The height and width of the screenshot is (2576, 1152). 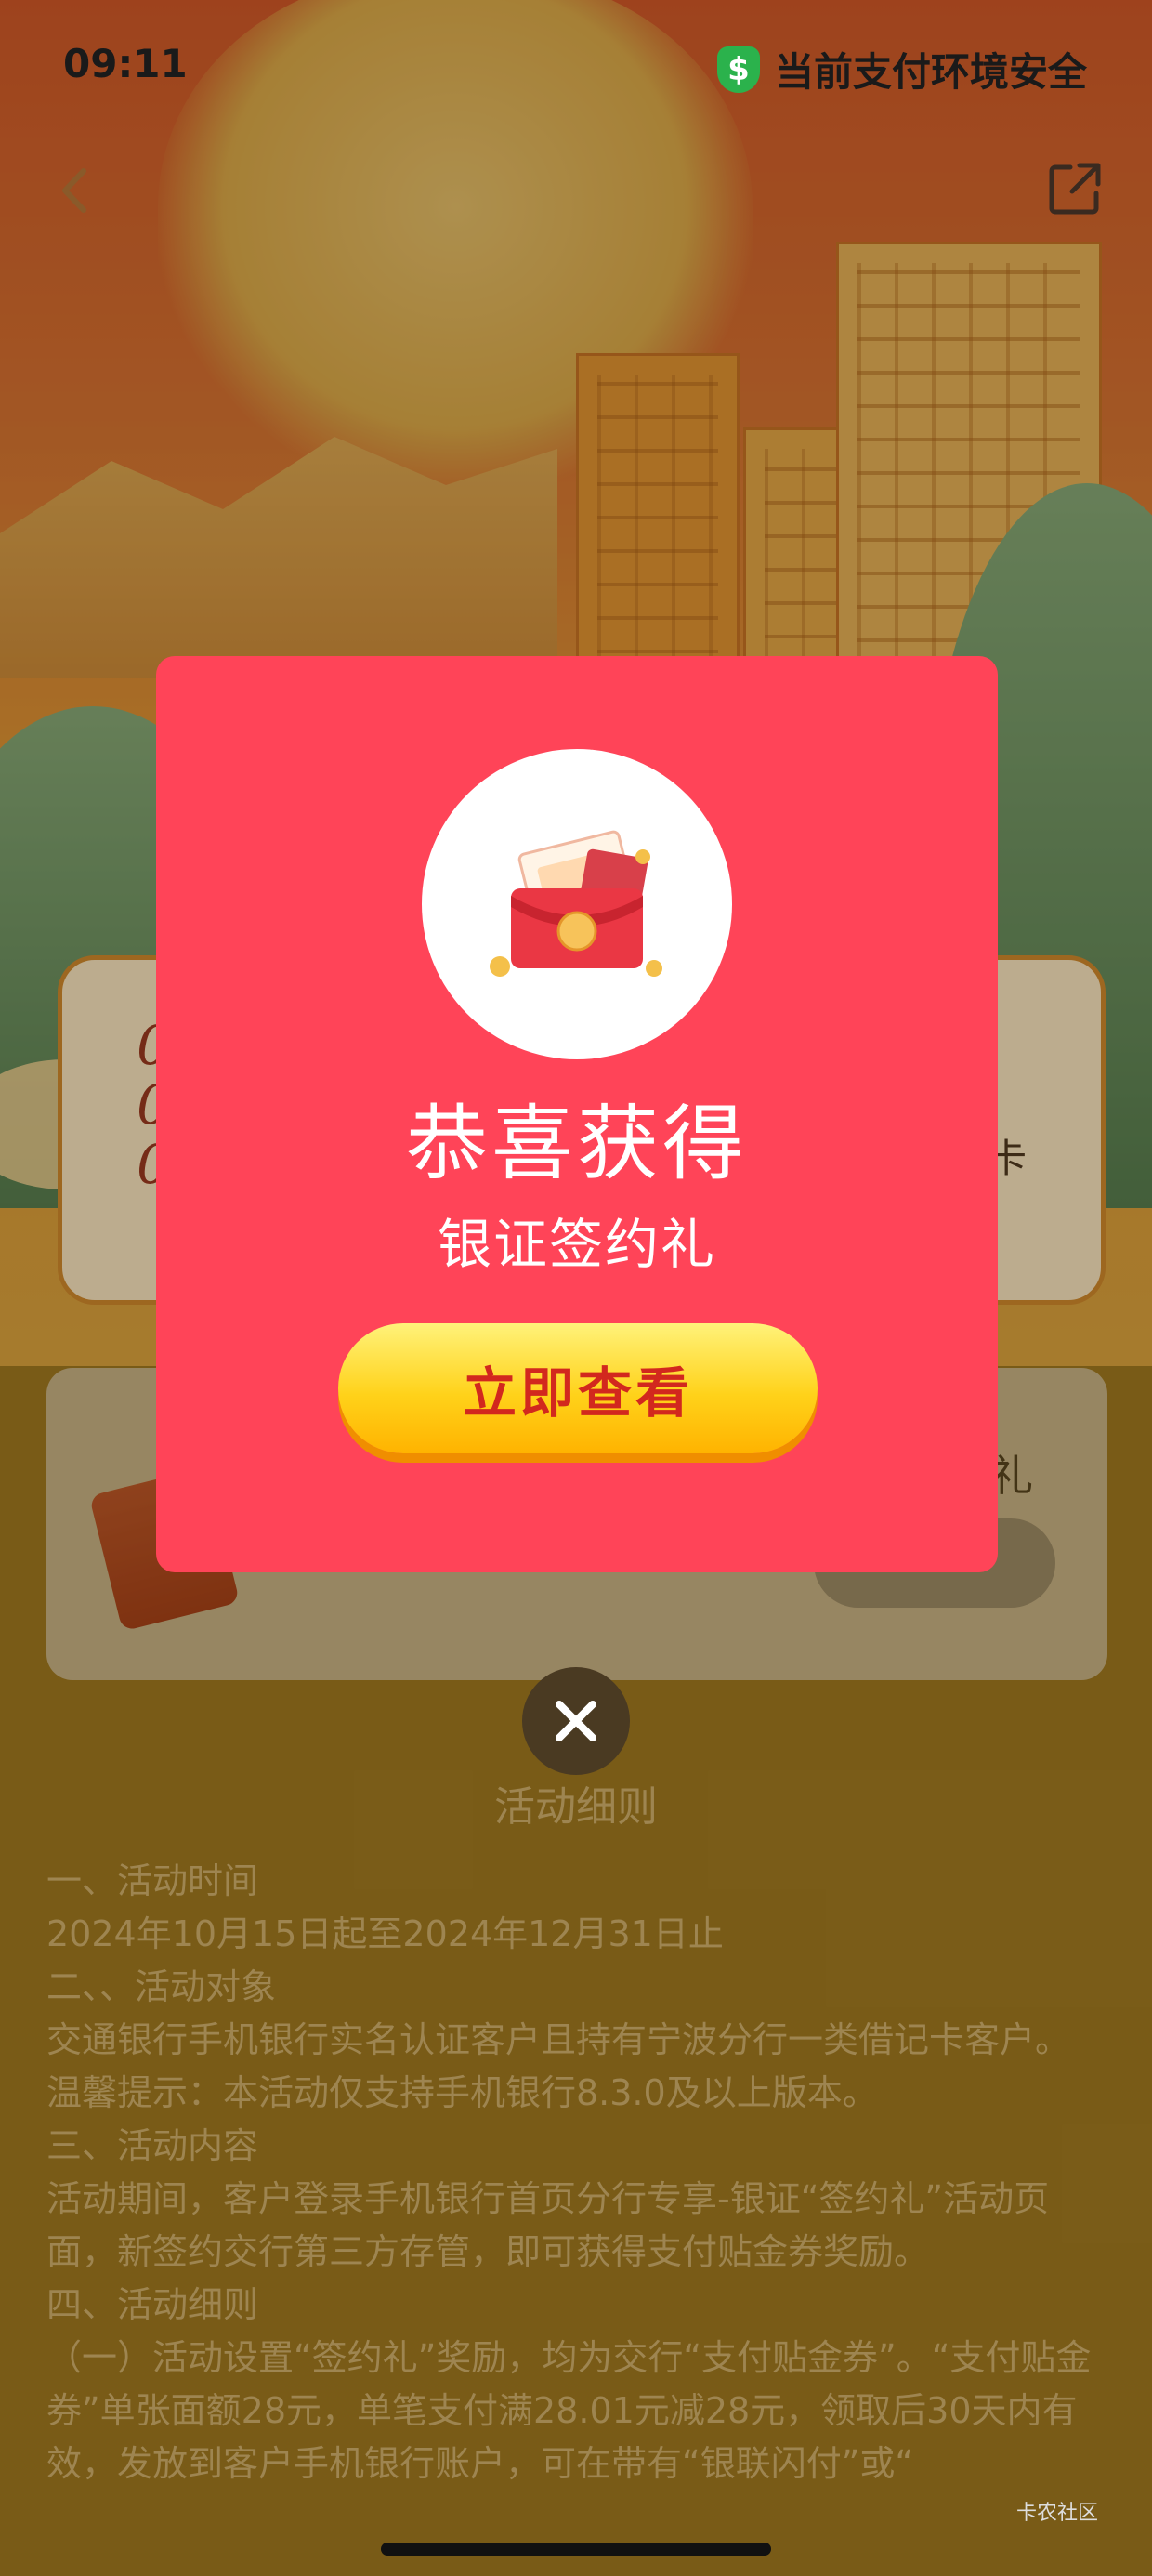 I want to click on close-icon, so click(x=576, y=1721).